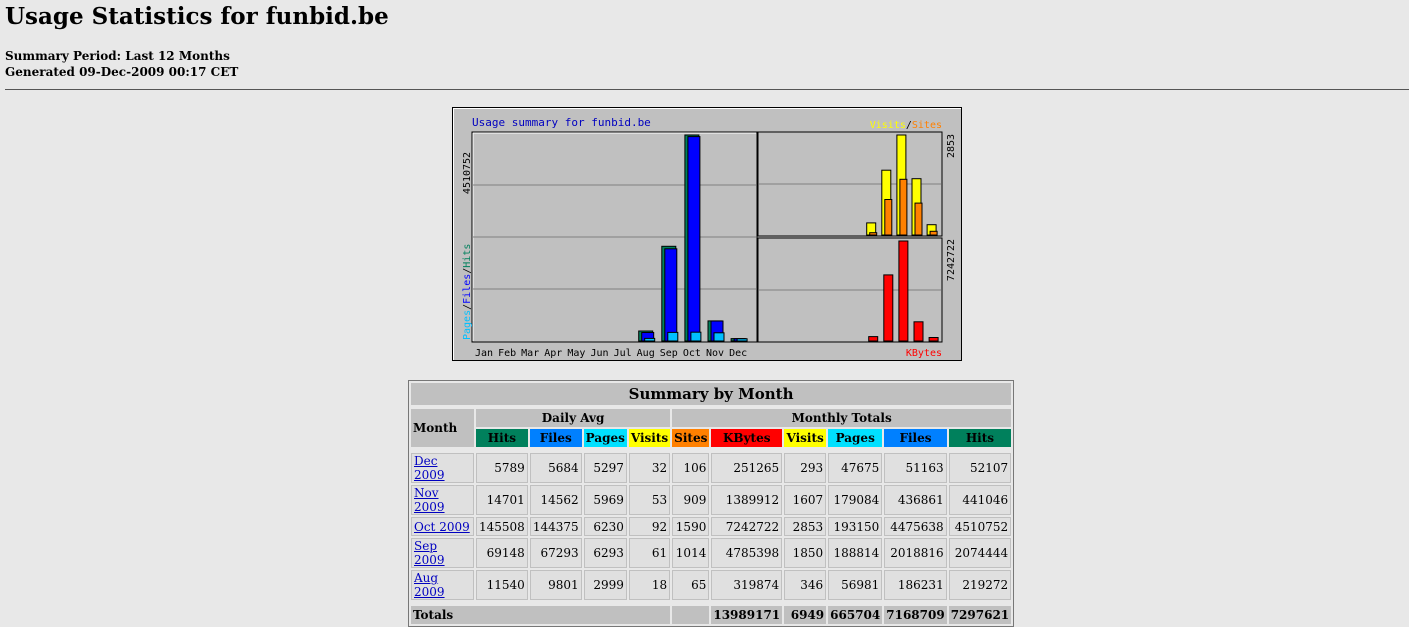  I want to click on generated-date: Generated 09-Dec-2009 00:17 CET, so click(122, 72).